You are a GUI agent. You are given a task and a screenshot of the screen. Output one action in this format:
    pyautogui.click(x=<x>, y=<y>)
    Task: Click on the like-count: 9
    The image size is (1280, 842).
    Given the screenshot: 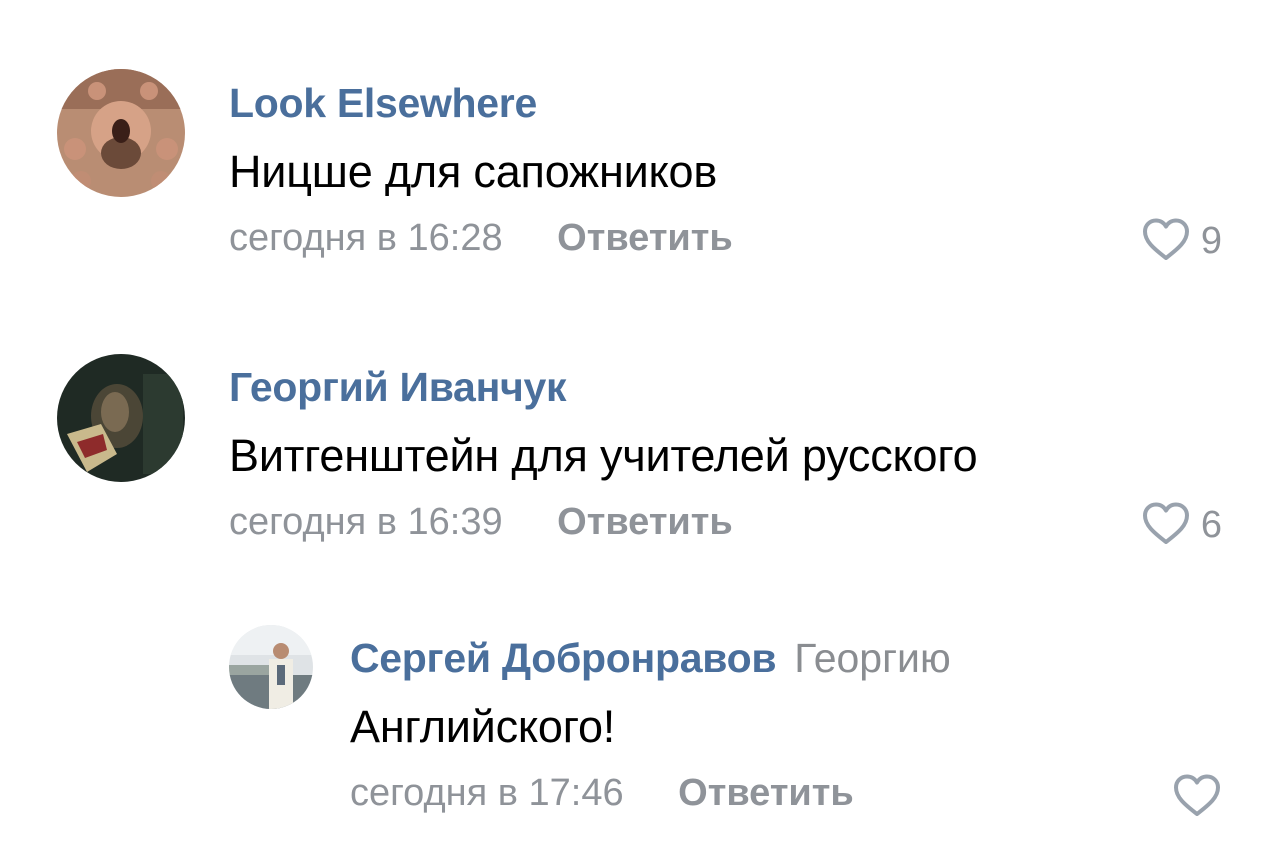 What is the action you would take?
    pyautogui.click(x=1211, y=241)
    